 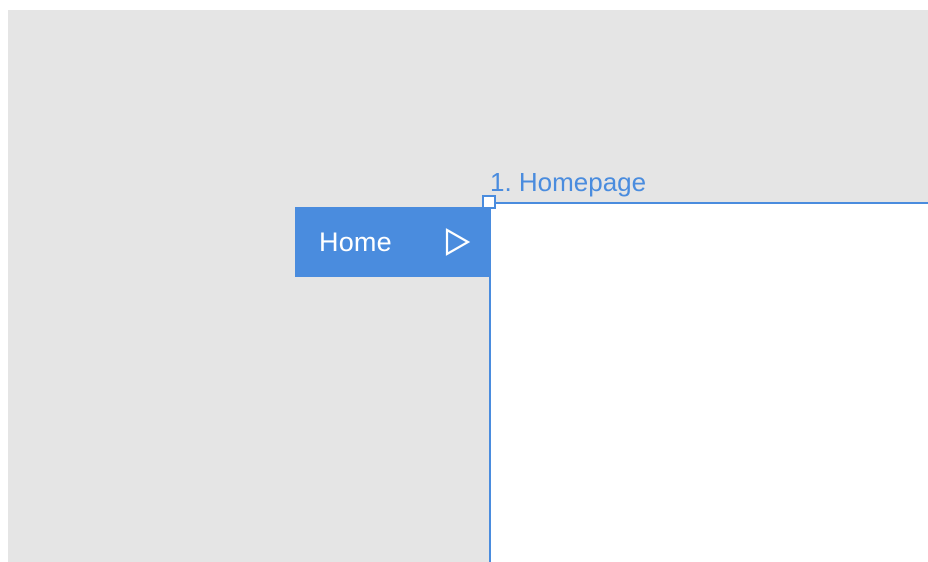 What do you see at coordinates (355, 242) in the screenshot?
I see `flow-start-label: Home` at bounding box center [355, 242].